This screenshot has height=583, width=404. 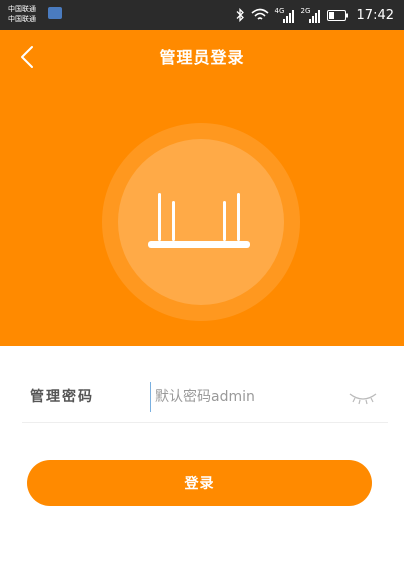 What do you see at coordinates (55, 13) in the screenshot?
I see `app-notification-icon` at bounding box center [55, 13].